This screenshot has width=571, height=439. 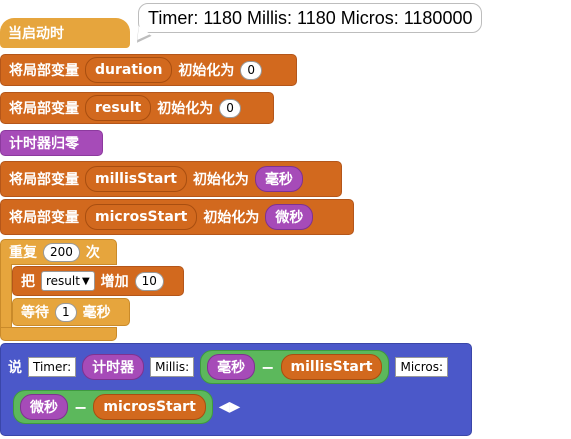 I want to click on init-var-duration-block: 将局部变量 duration 初始化为 0, so click(x=148, y=70).